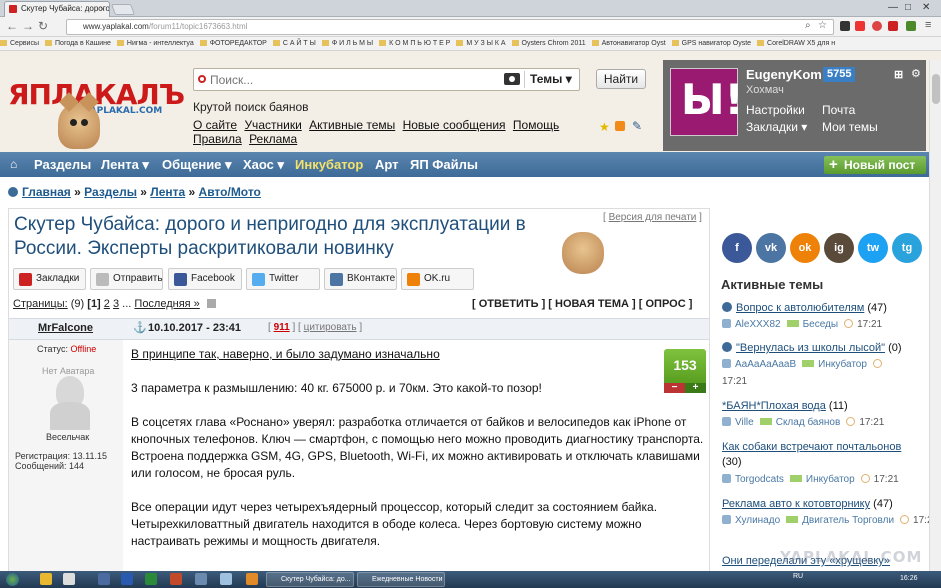 The width and height of the screenshot is (941, 588). I want to click on topic-user: AaAaAaAaaB, so click(765, 364).